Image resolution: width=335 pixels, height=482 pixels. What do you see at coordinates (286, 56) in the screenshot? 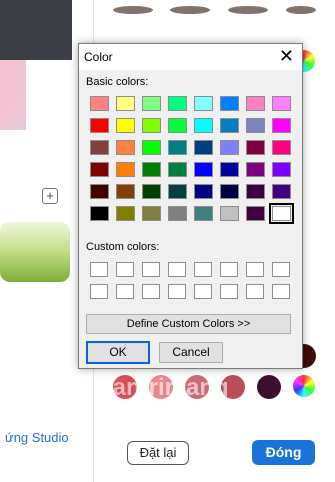
I see `close-icon: ✕` at bounding box center [286, 56].